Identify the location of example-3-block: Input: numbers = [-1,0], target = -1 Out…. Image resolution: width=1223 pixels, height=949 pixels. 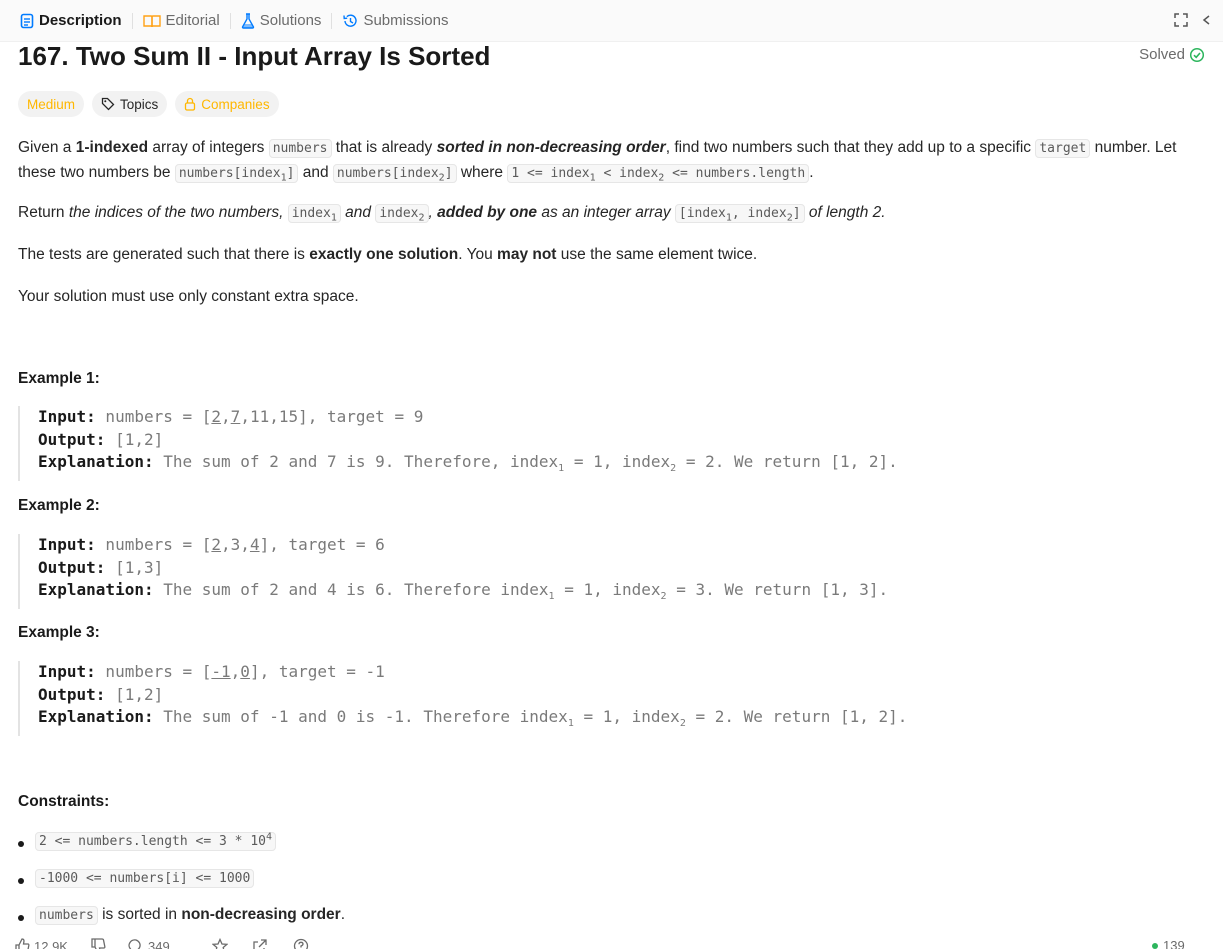
(462, 698).